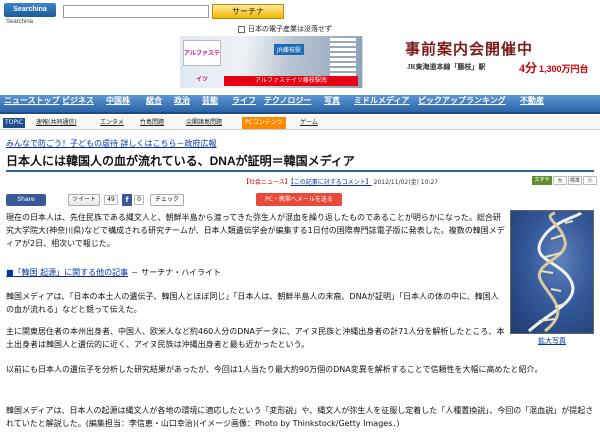  I want to click on related-link: ■「韓国 起源」に関する他の記事, so click(67, 272).